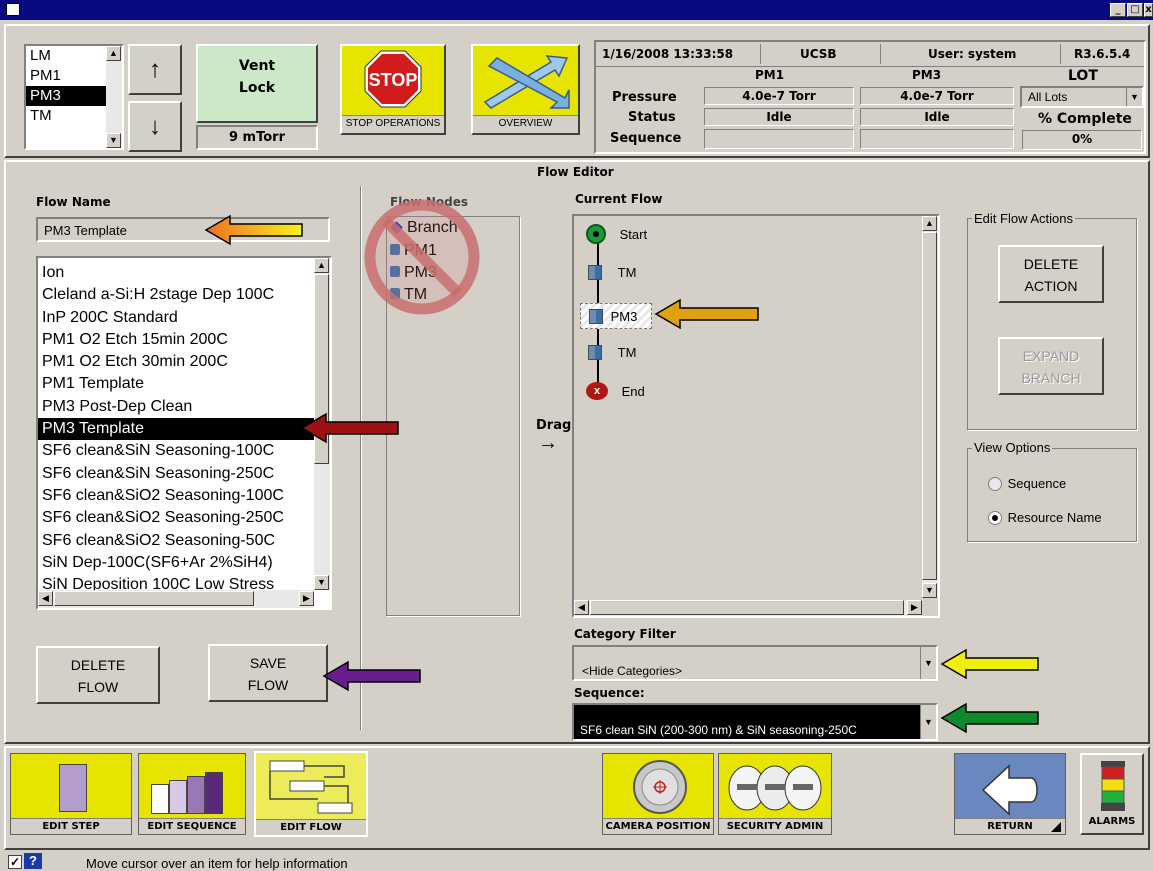  Describe the element at coordinates (114, 97) in the screenshot. I see `module-list-scrollbar: ▲ ▼` at that location.